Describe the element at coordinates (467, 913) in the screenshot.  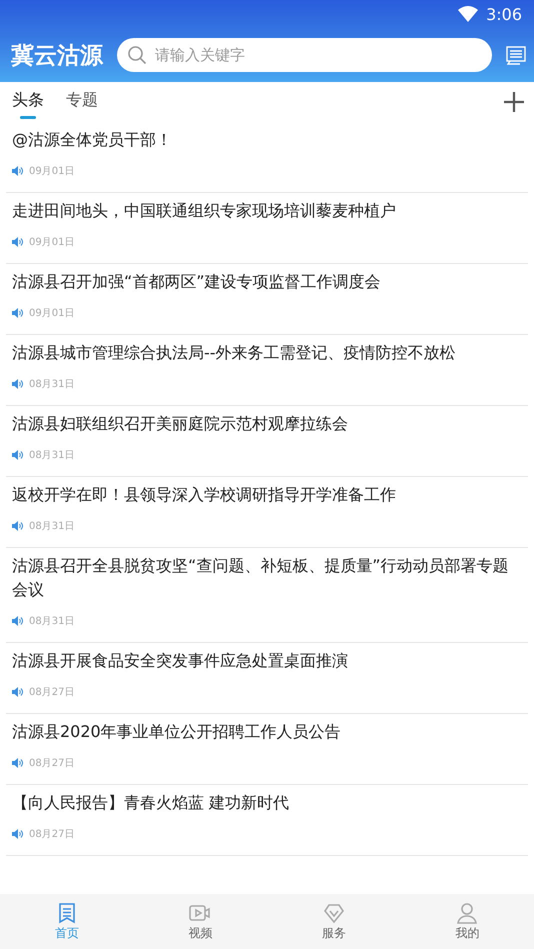
I see `person-icon` at that location.